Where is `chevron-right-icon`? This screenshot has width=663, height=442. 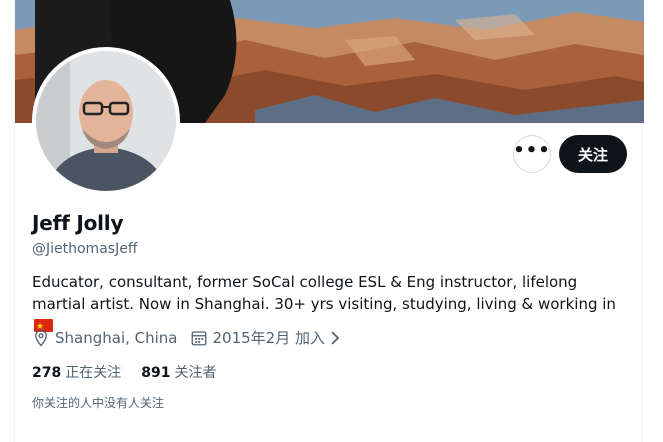 chevron-right-icon is located at coordinates (335, 337).